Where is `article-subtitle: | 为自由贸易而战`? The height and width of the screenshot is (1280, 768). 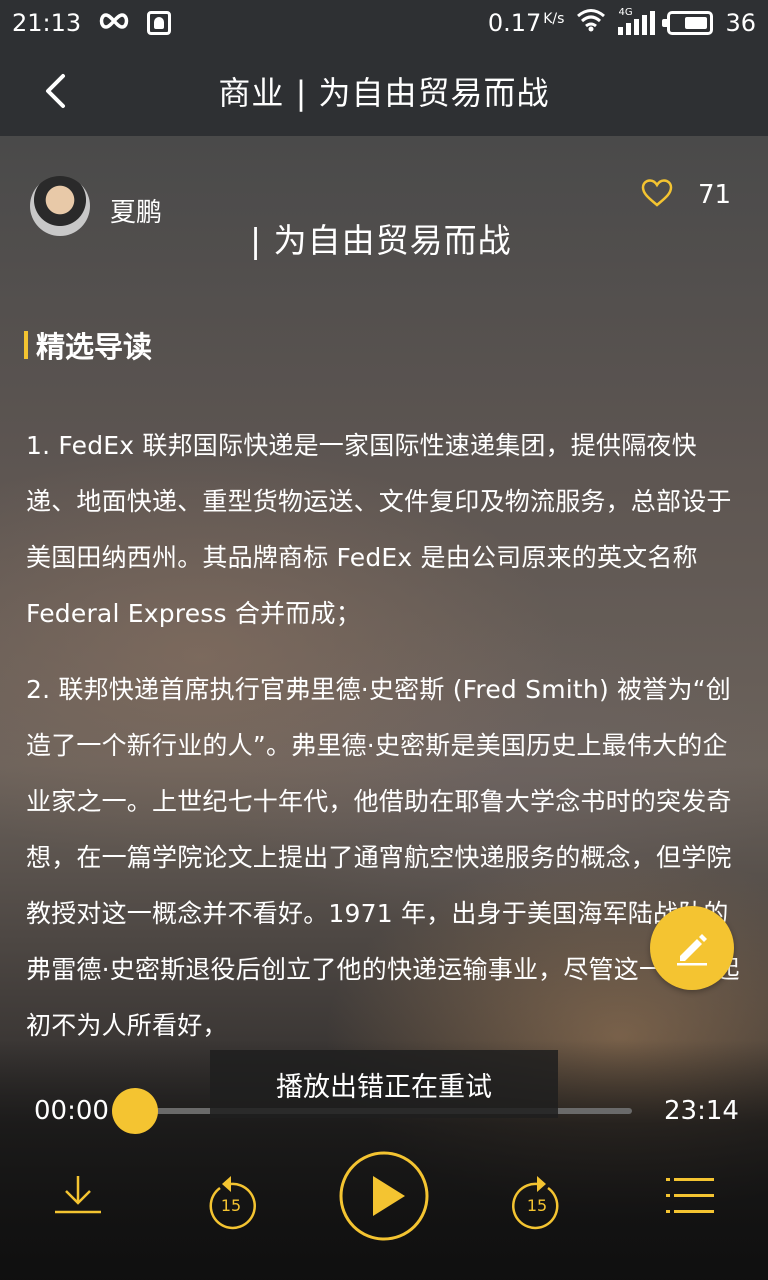
article-subtitle: | 为自由贸易而战 is located at coordinates (381, 240).